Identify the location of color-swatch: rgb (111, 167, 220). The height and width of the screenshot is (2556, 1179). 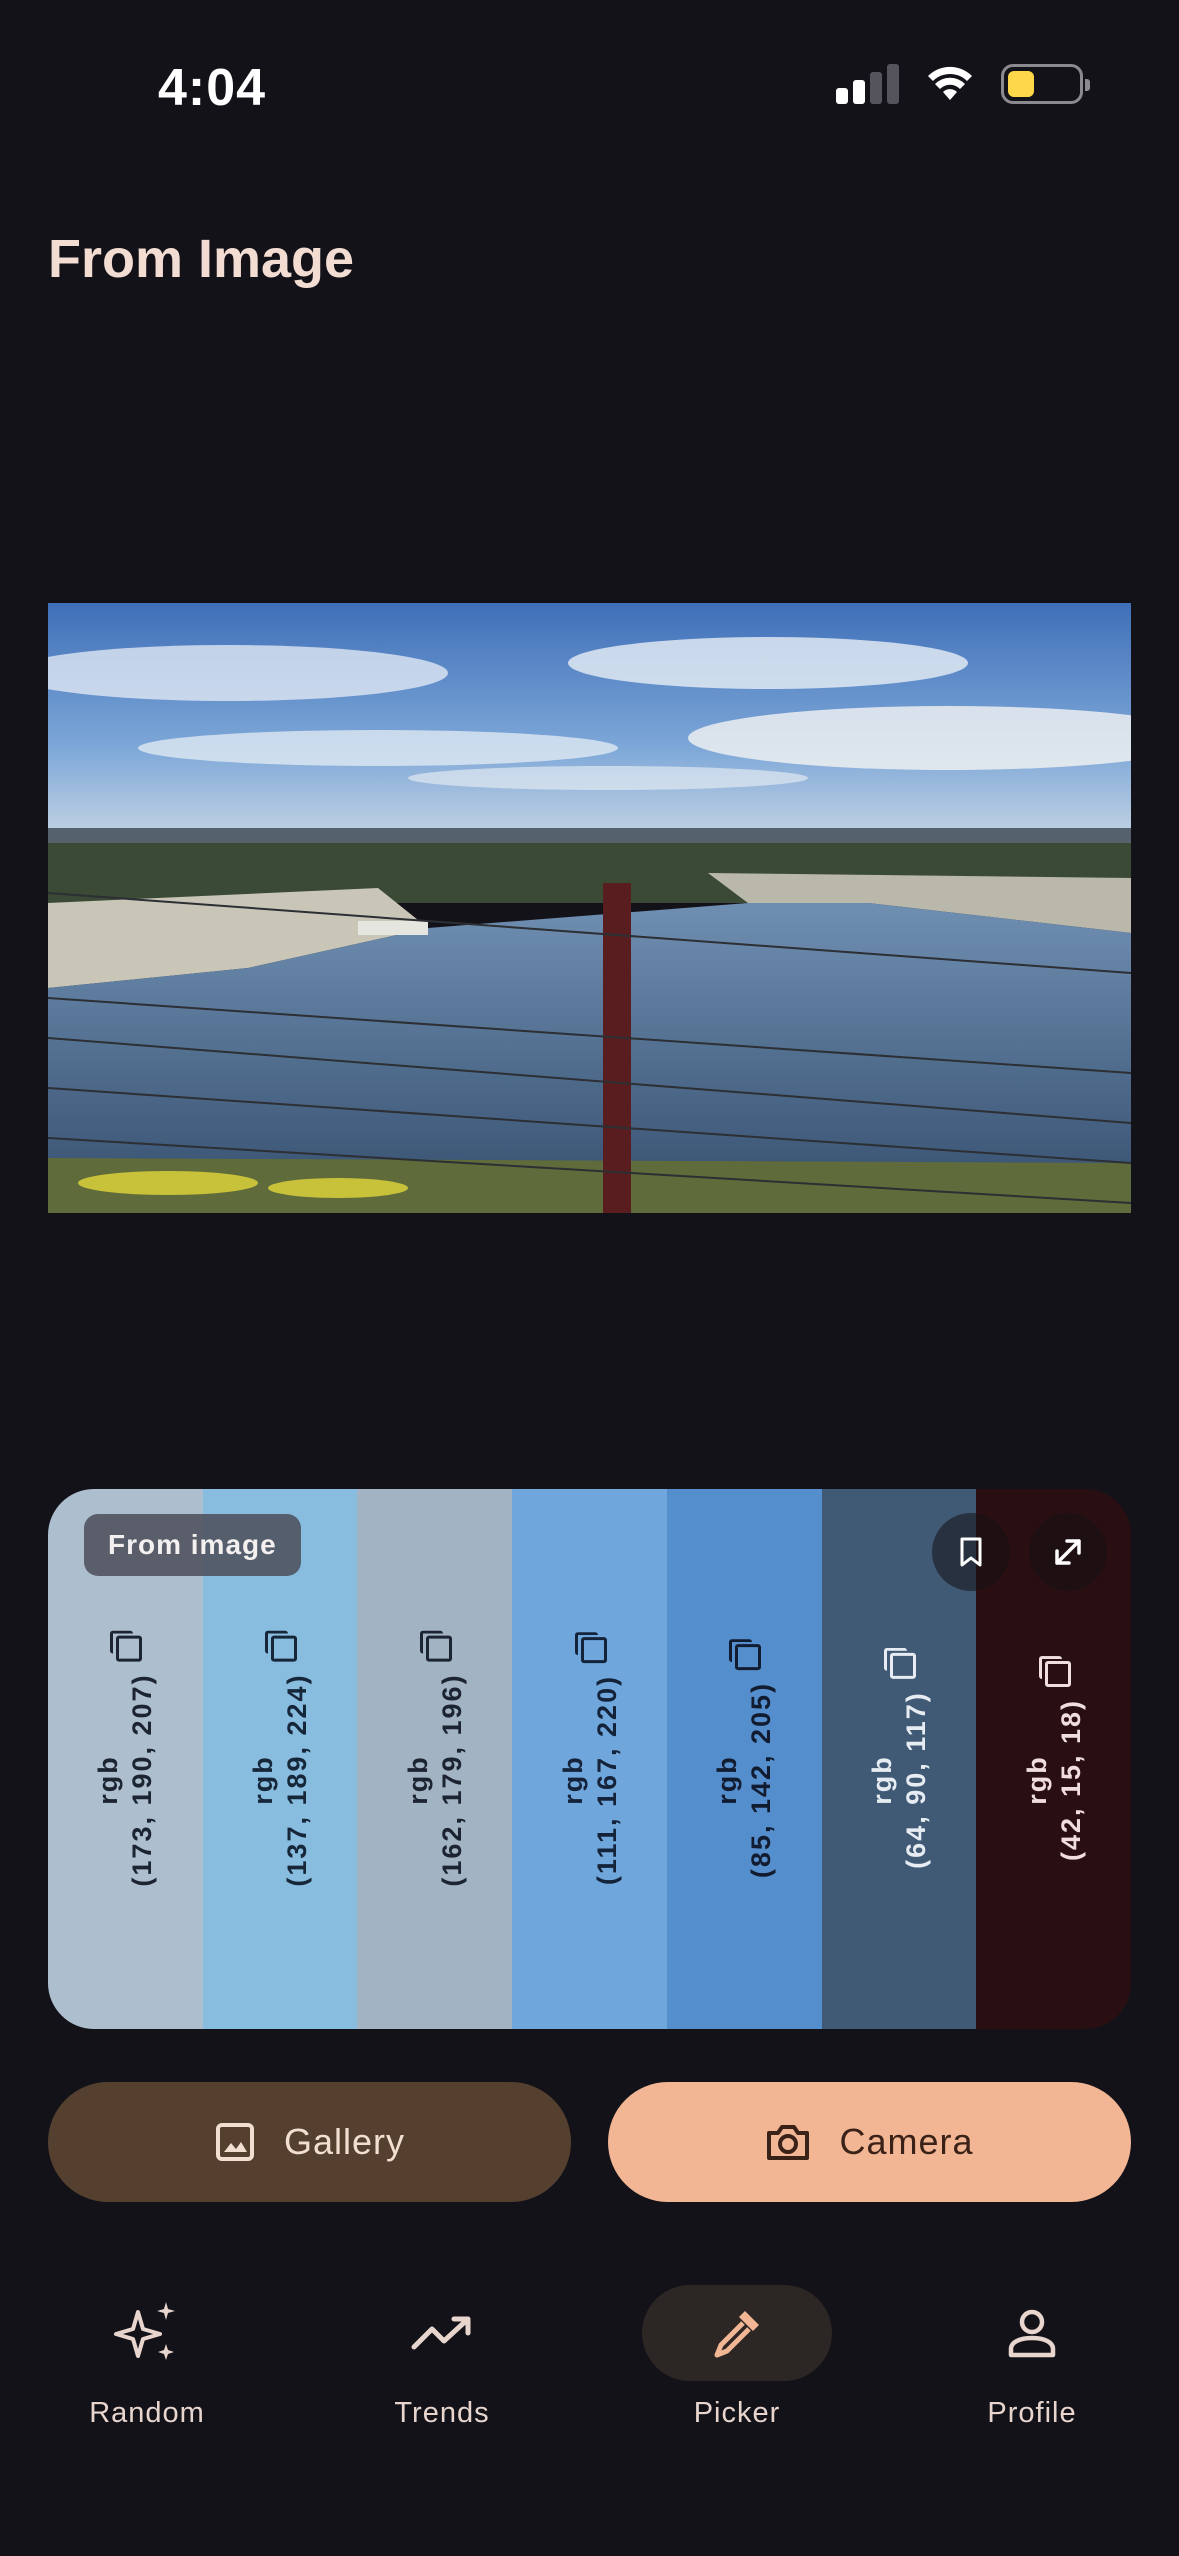
(589, 1759).